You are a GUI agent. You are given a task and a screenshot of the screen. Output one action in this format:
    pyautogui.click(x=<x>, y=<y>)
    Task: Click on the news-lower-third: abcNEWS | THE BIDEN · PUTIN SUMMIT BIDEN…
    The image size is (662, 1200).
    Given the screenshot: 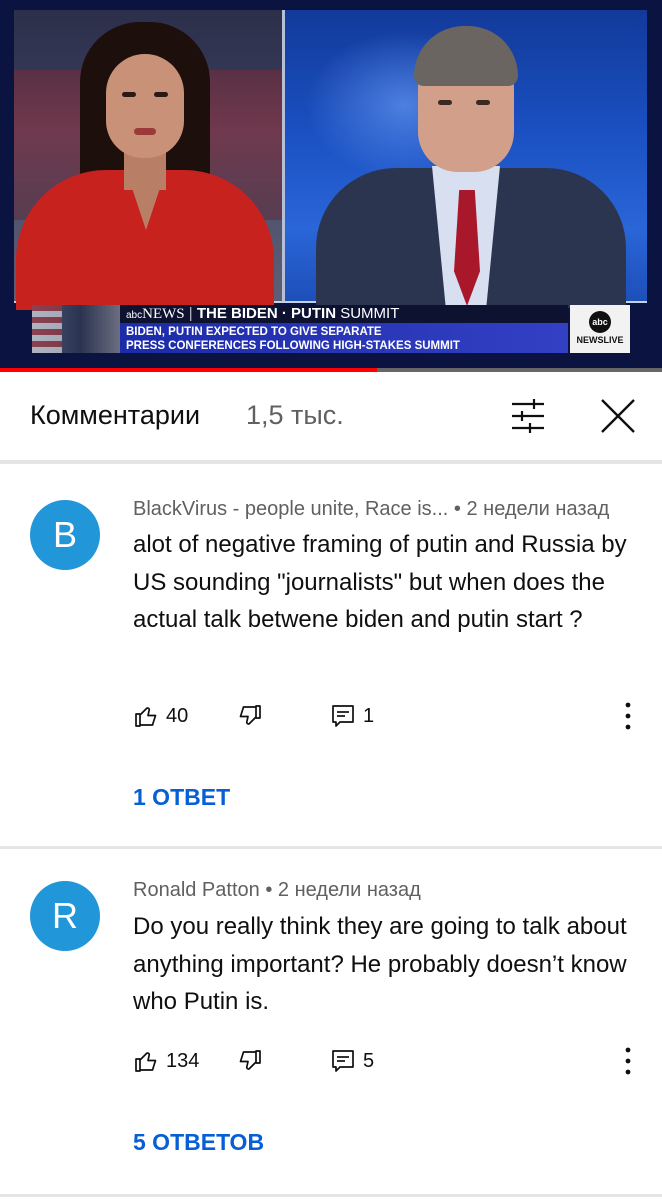 What is the action you would take?
    pyautogui.click(x=331, y=329)
    